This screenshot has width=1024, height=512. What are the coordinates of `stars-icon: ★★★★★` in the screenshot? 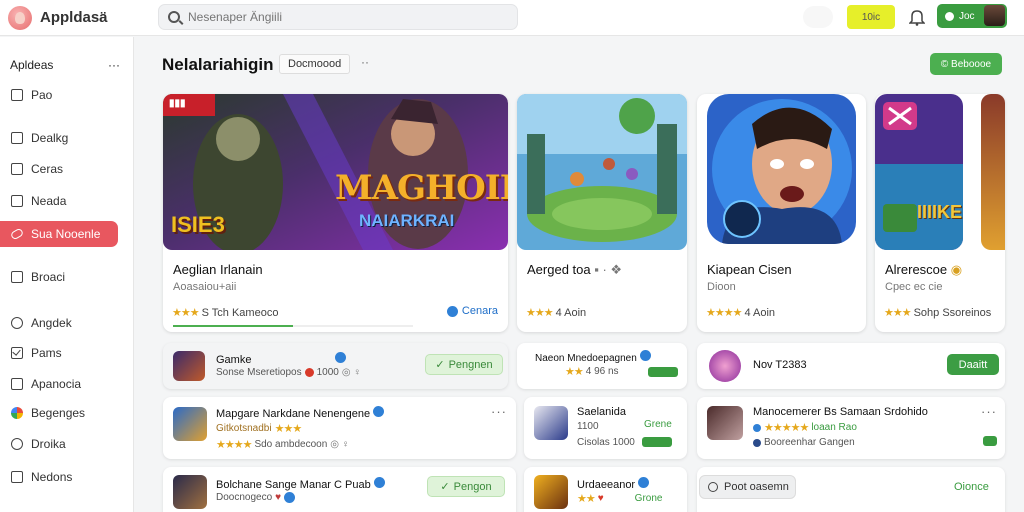 It's located at (786, 428).